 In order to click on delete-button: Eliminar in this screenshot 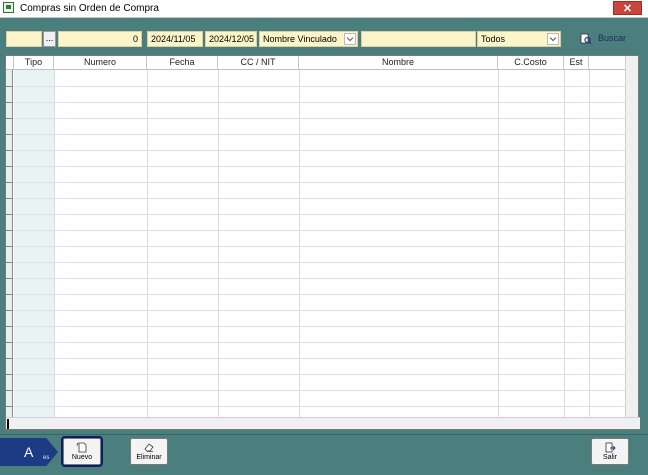, I will do `click(149, 451)`.